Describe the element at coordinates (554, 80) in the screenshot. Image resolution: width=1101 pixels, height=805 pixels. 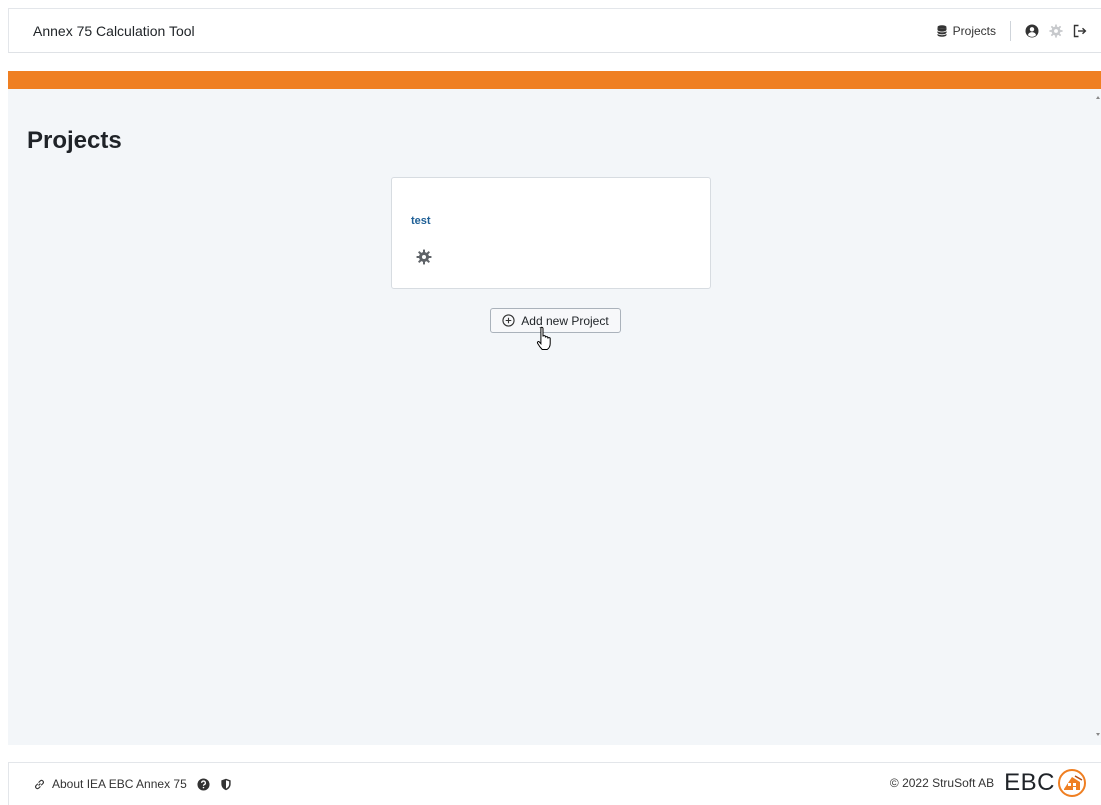
I see `accent-bar` at that location.